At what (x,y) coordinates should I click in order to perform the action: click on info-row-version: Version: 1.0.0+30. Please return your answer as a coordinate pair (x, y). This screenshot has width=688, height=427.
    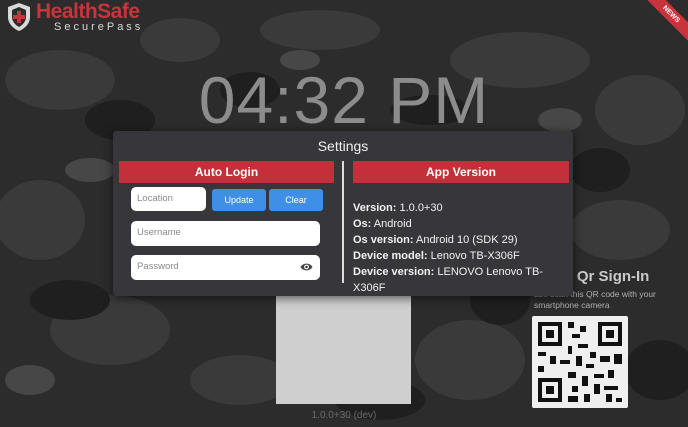
    Looking at the image, I should click on (398, 208).